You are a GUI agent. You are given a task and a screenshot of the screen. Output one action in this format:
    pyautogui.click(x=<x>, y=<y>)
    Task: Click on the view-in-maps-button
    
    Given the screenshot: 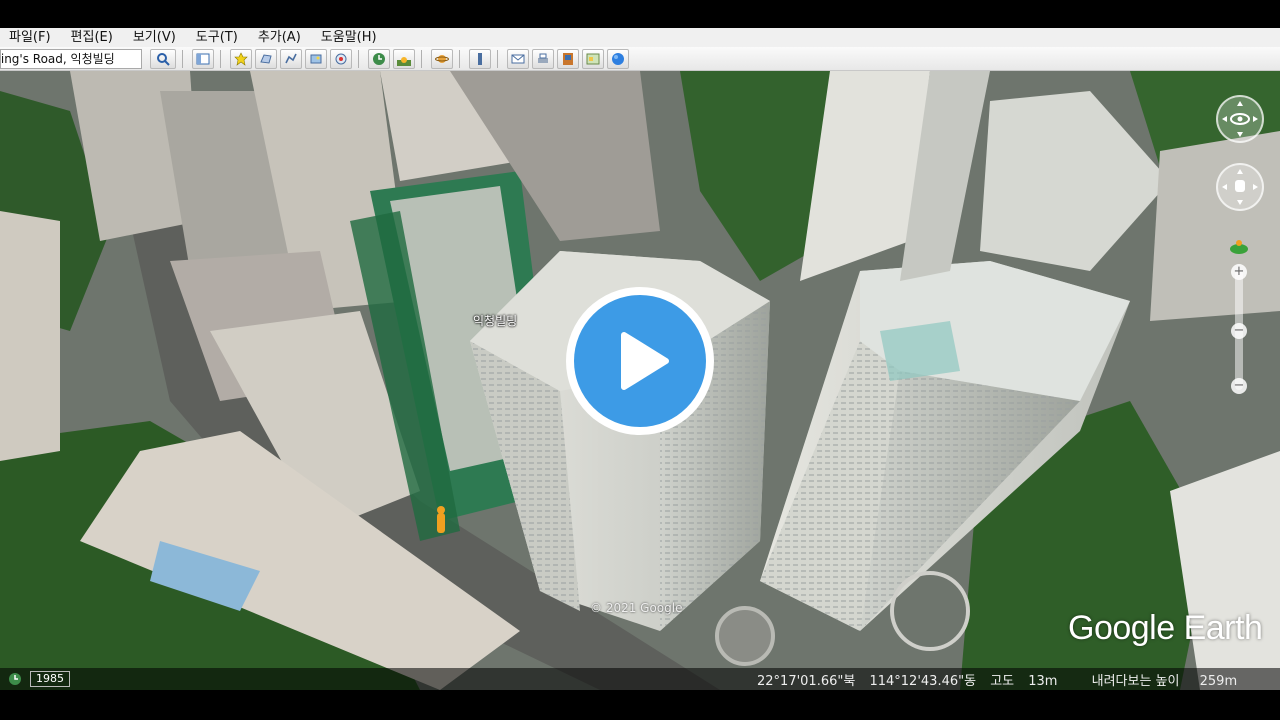 What is the action you would take?
    pyautogui.click(x=593, y=58)
    